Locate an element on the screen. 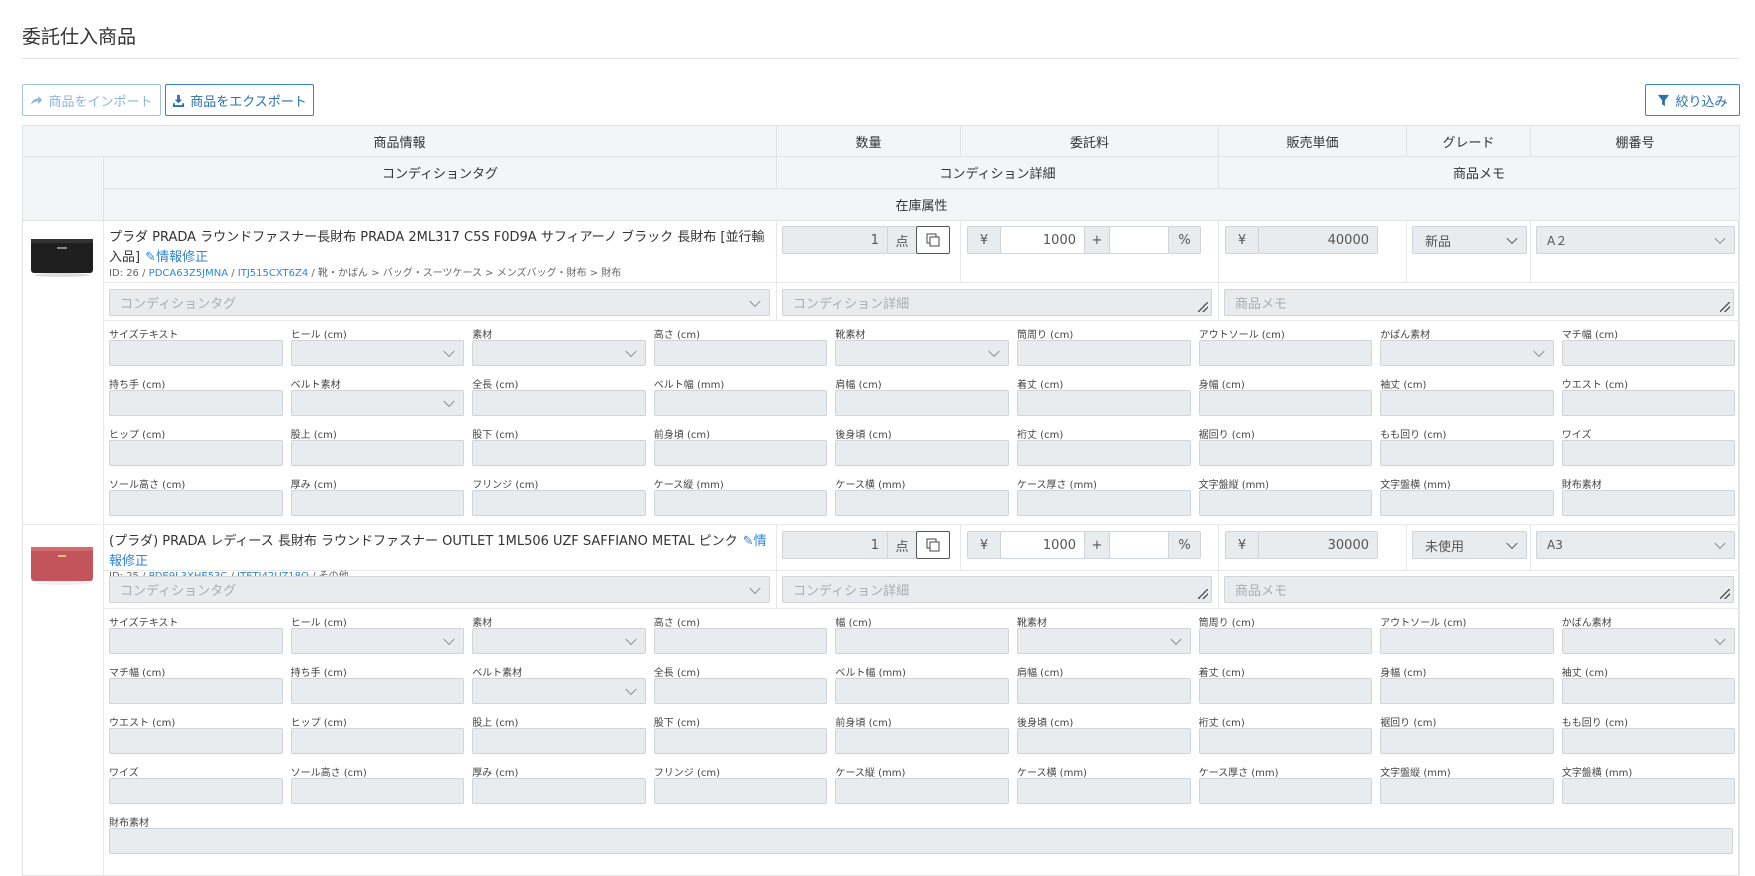 The image size is (1755, 876). commission-percent-input is located at coordinates (1139, 545).